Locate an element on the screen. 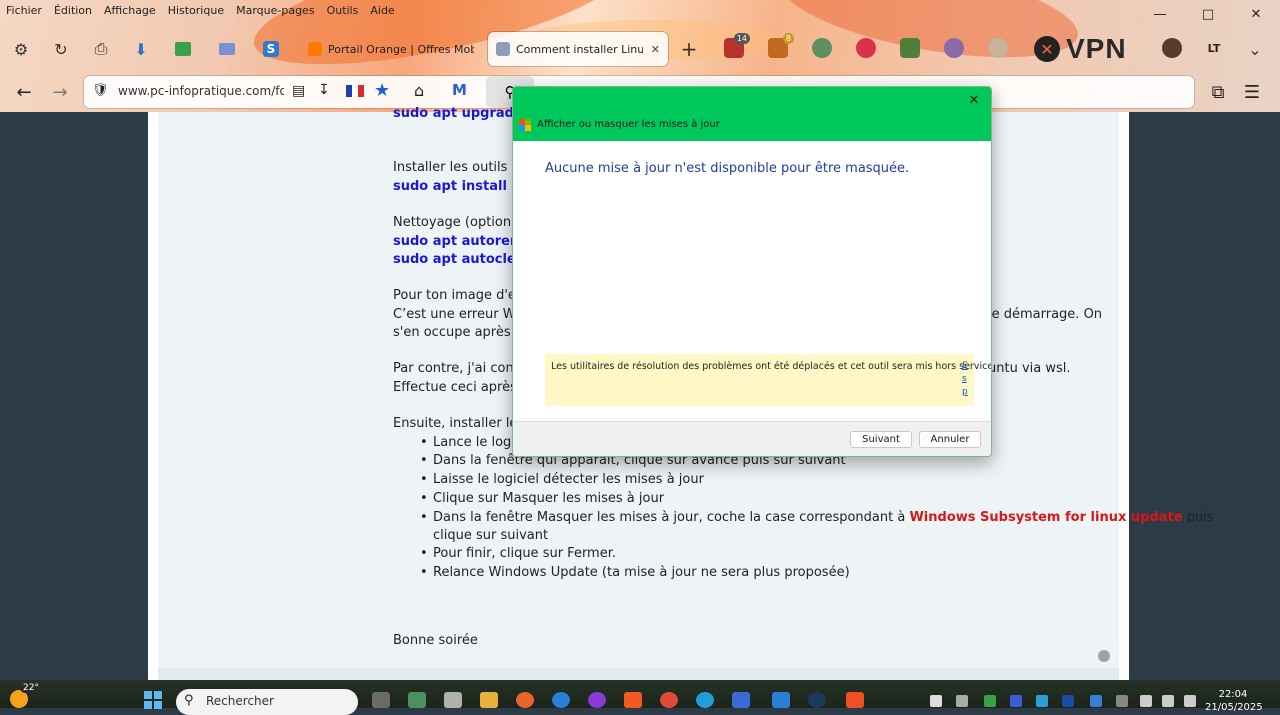  profile-lt-icon: LT is located at coordinates (1214, 48).